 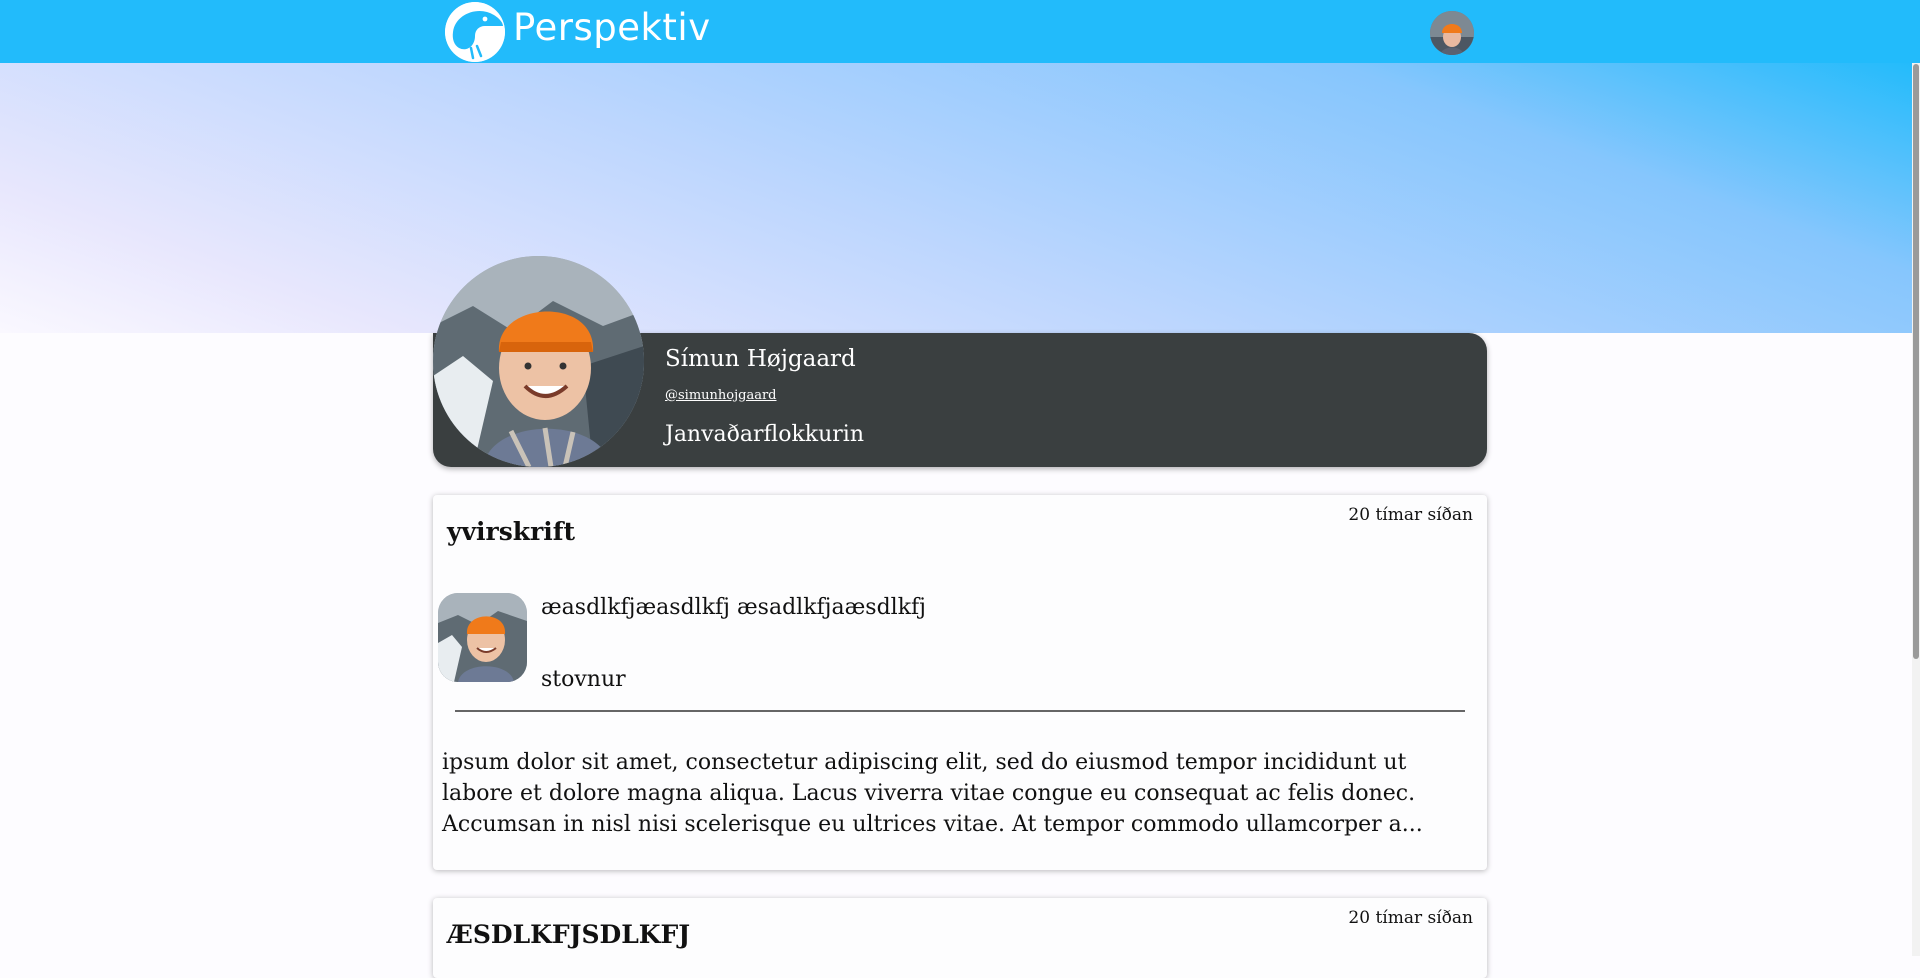 I want to click on post-title: ÆSDLKFJSDLKFJ, so click(x=568, y=934).